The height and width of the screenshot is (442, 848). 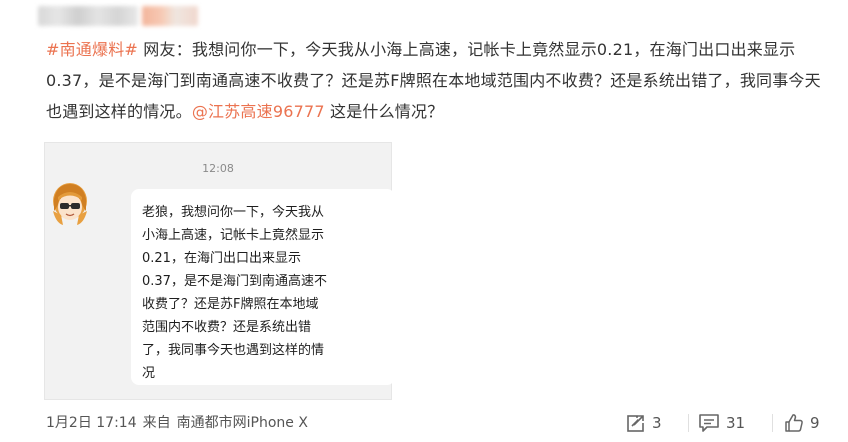 What do you see at coordinates (636, 423) in the screenshot?
I see `repost-icon` at bounding box center [636, 423].